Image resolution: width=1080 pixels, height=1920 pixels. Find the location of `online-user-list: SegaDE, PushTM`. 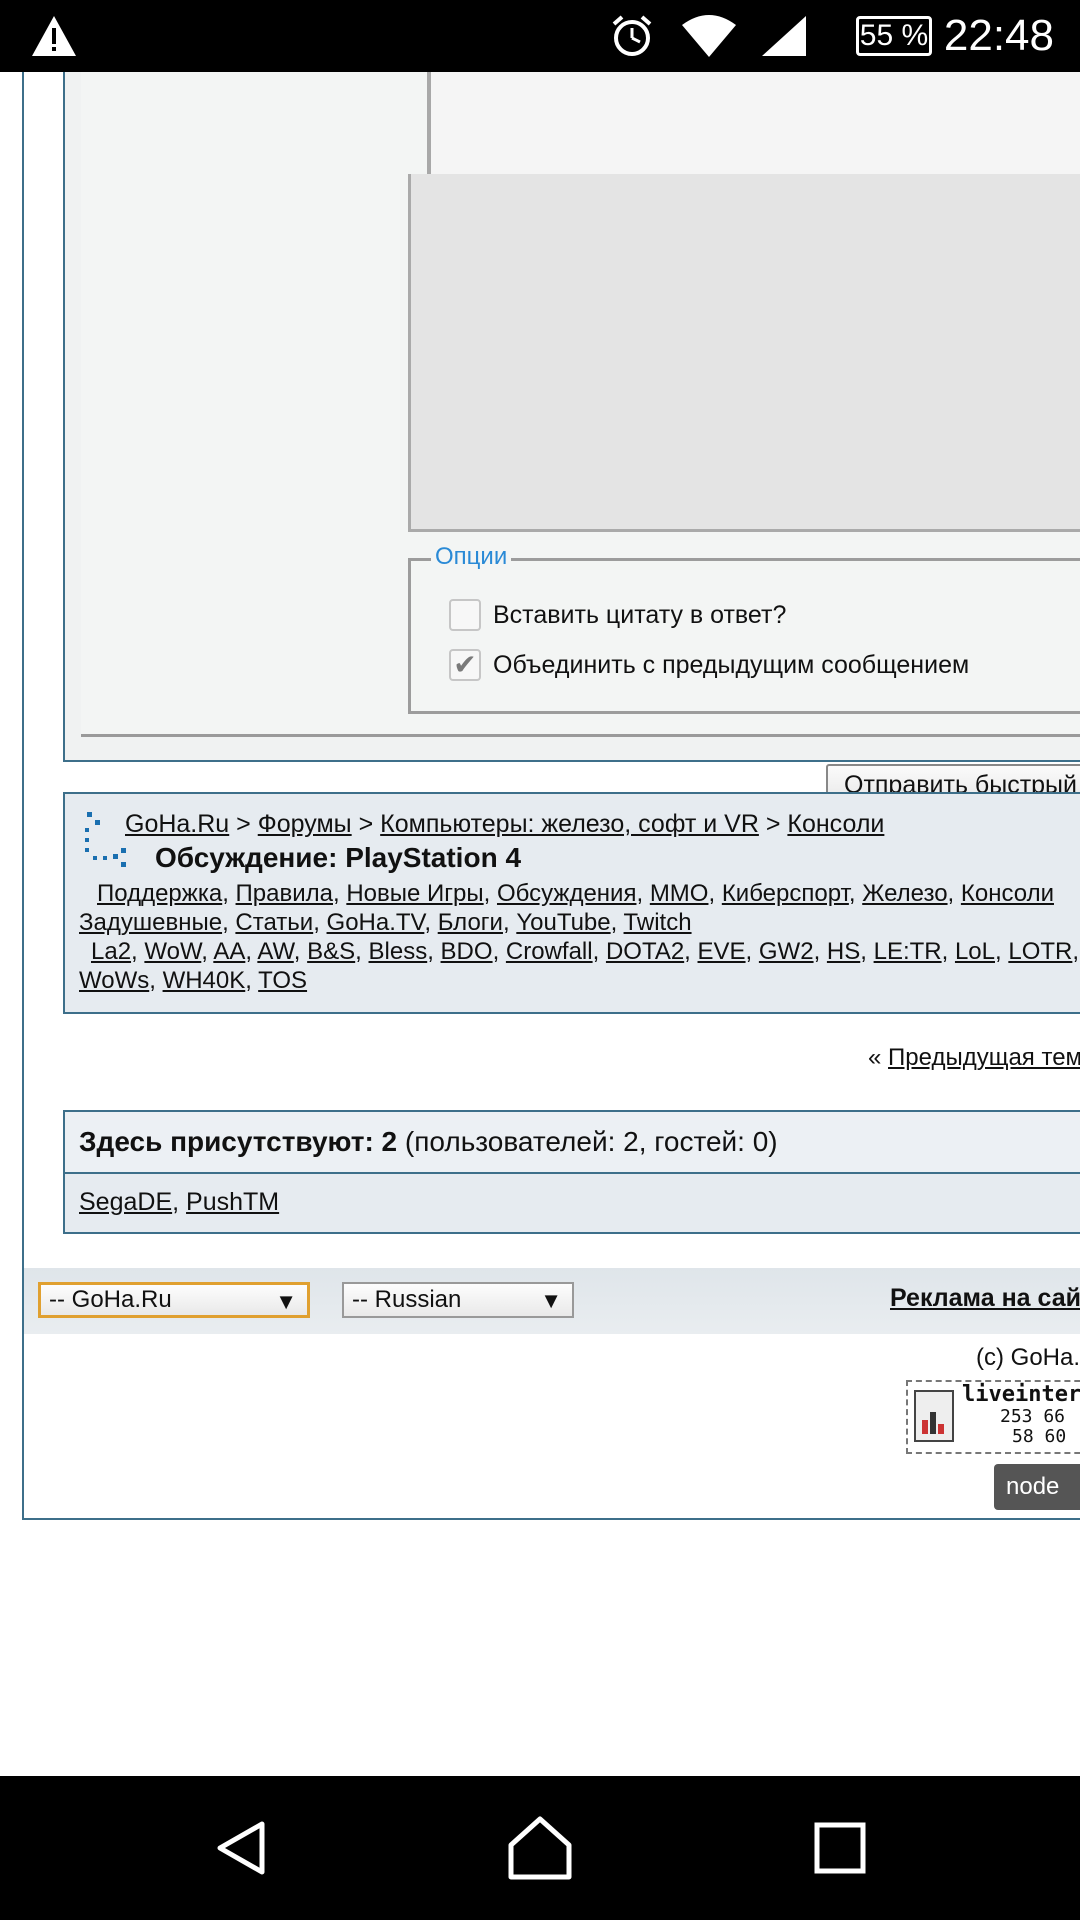

online-user-list: SegaDE, PushTM is located at coordinates (179, 1202).